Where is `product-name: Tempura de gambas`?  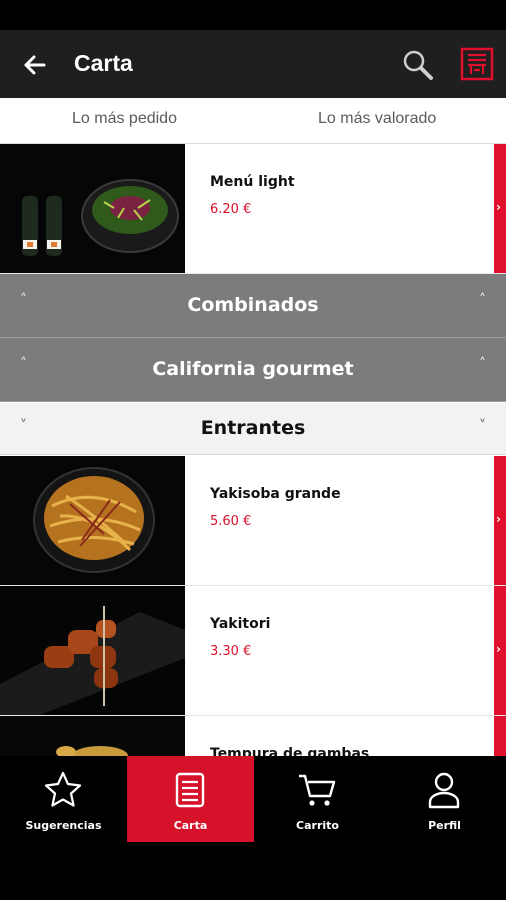 product-name: Tempura de gambas is located at coordinates (290, 751).